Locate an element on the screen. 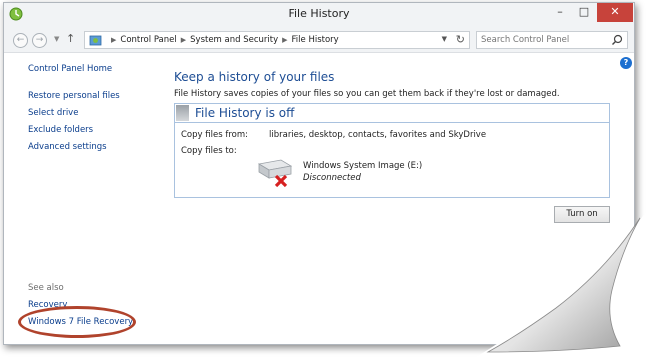 This screenshot has height=361, width=655. window-title: File History is located at coordinates (319, 13).